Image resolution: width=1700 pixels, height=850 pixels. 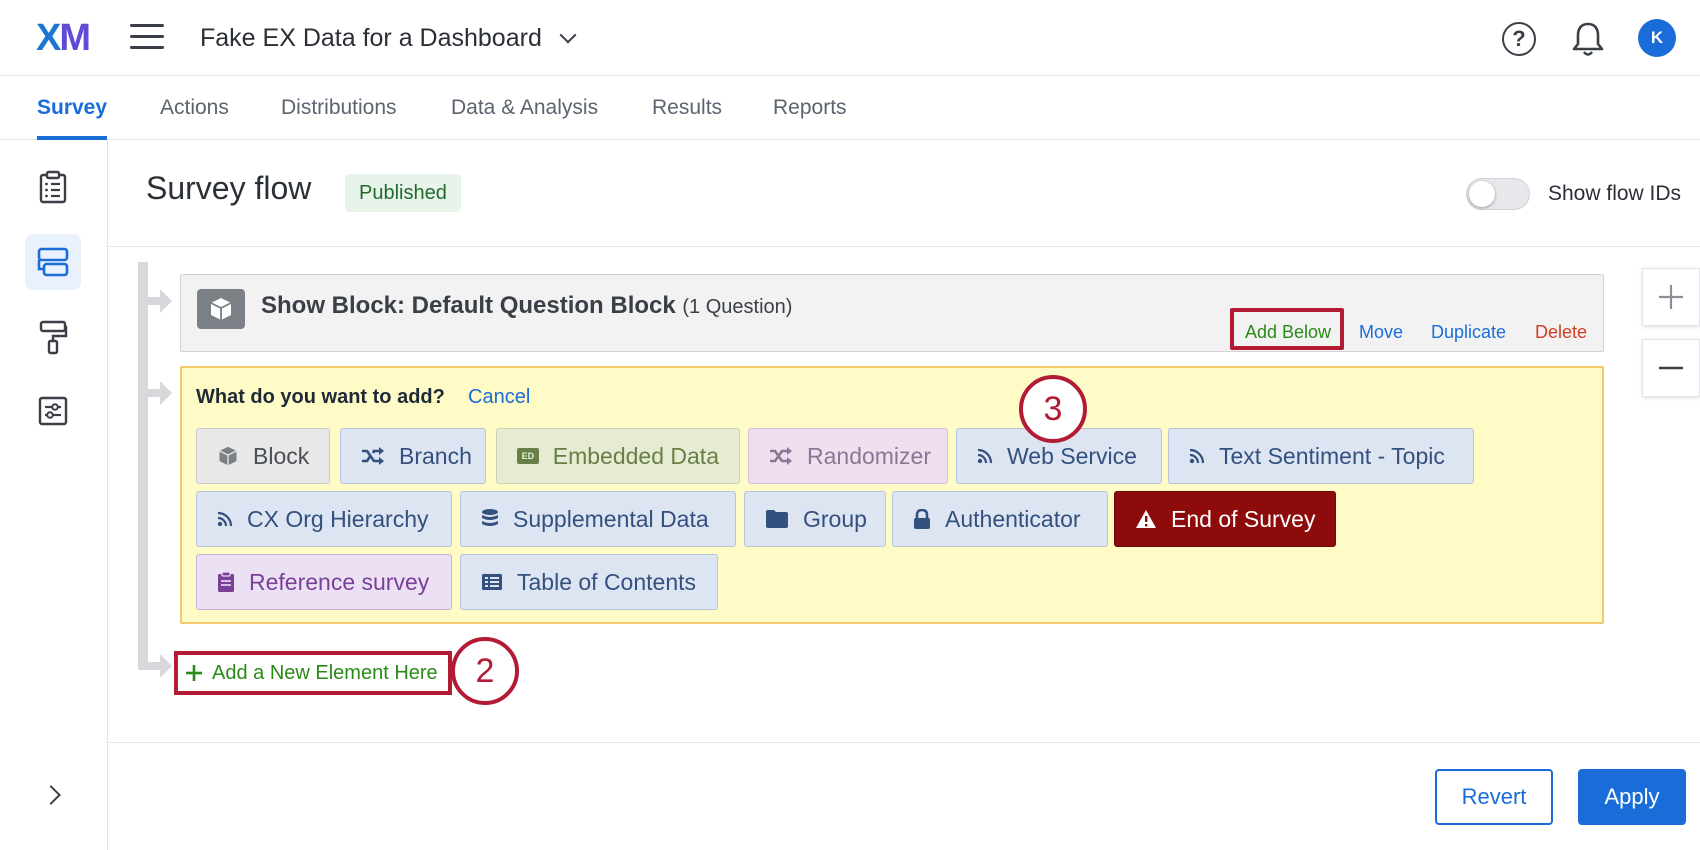 What do you see at coordinates (499, 397) in the screenshot?
I see `cancel-link: Cancel` at bounding box center [499, 397].